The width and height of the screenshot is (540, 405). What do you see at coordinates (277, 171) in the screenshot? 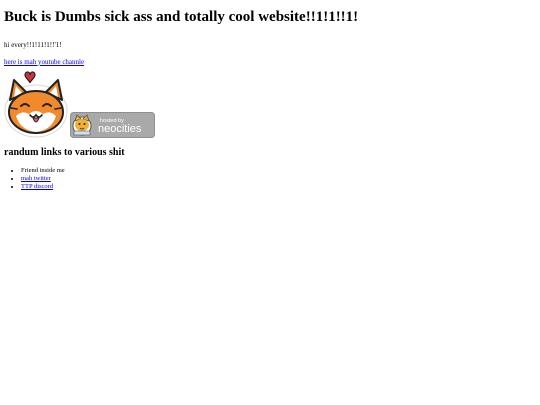
I see `list-item: Friend inside me` at bounding box center [277, 171].